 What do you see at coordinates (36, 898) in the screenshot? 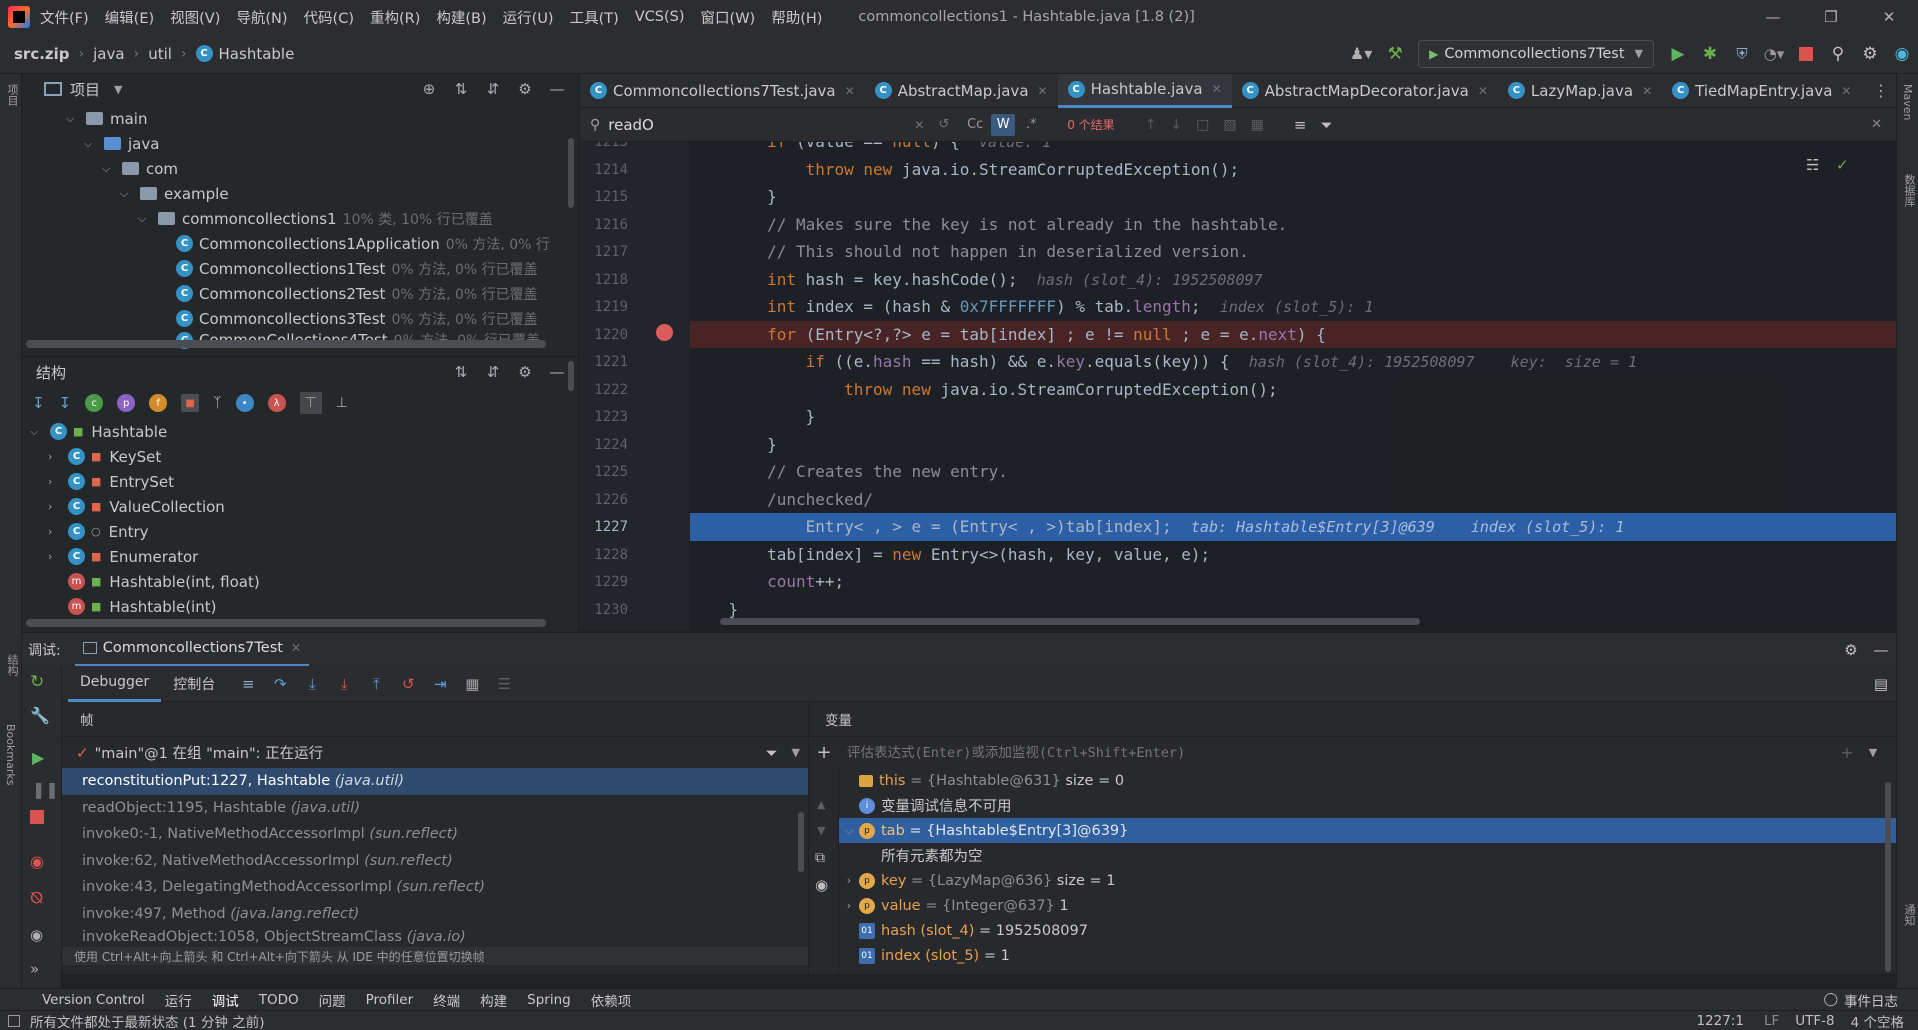
I see `mute-breakpoints-icon: ⦰` at bounding box center [36, 898].